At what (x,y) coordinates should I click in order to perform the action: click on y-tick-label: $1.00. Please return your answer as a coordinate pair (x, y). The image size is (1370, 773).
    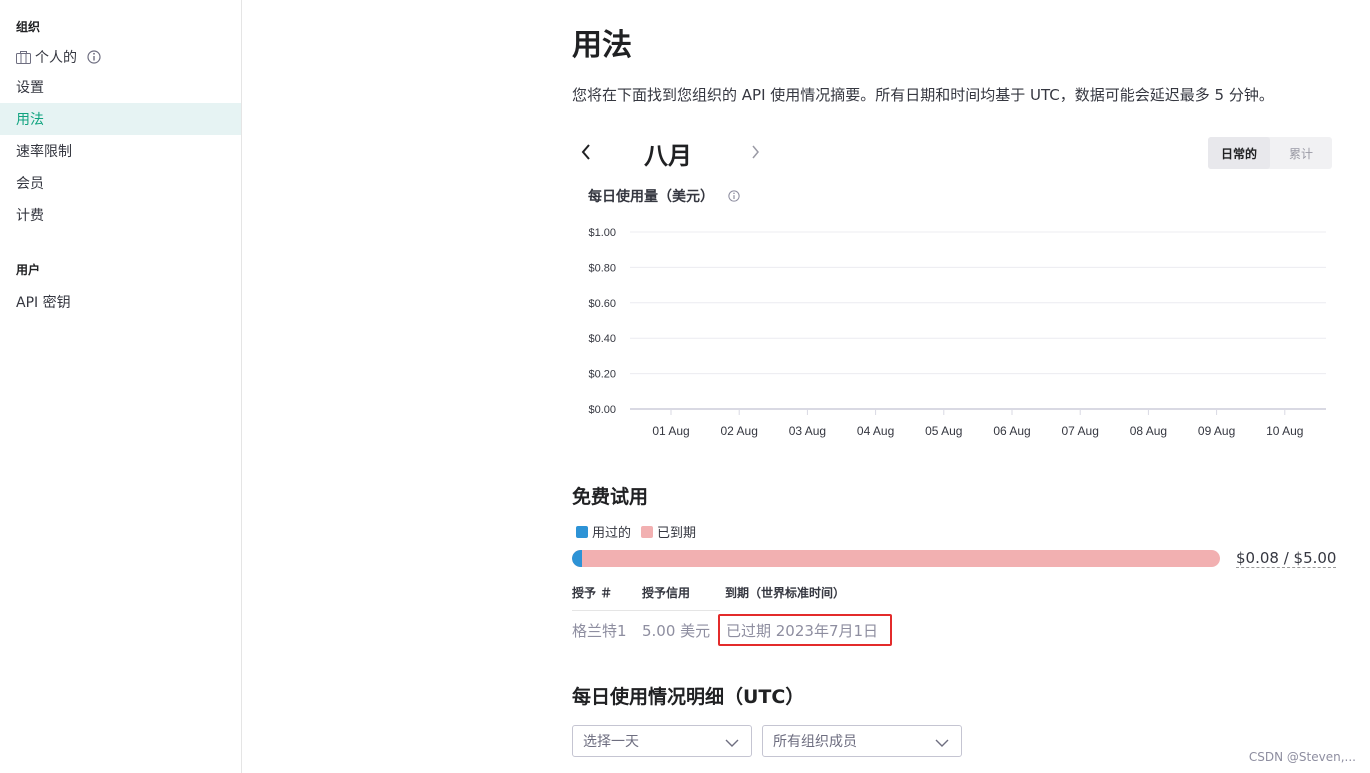
    Looking at the image, I should click on (602, 233).